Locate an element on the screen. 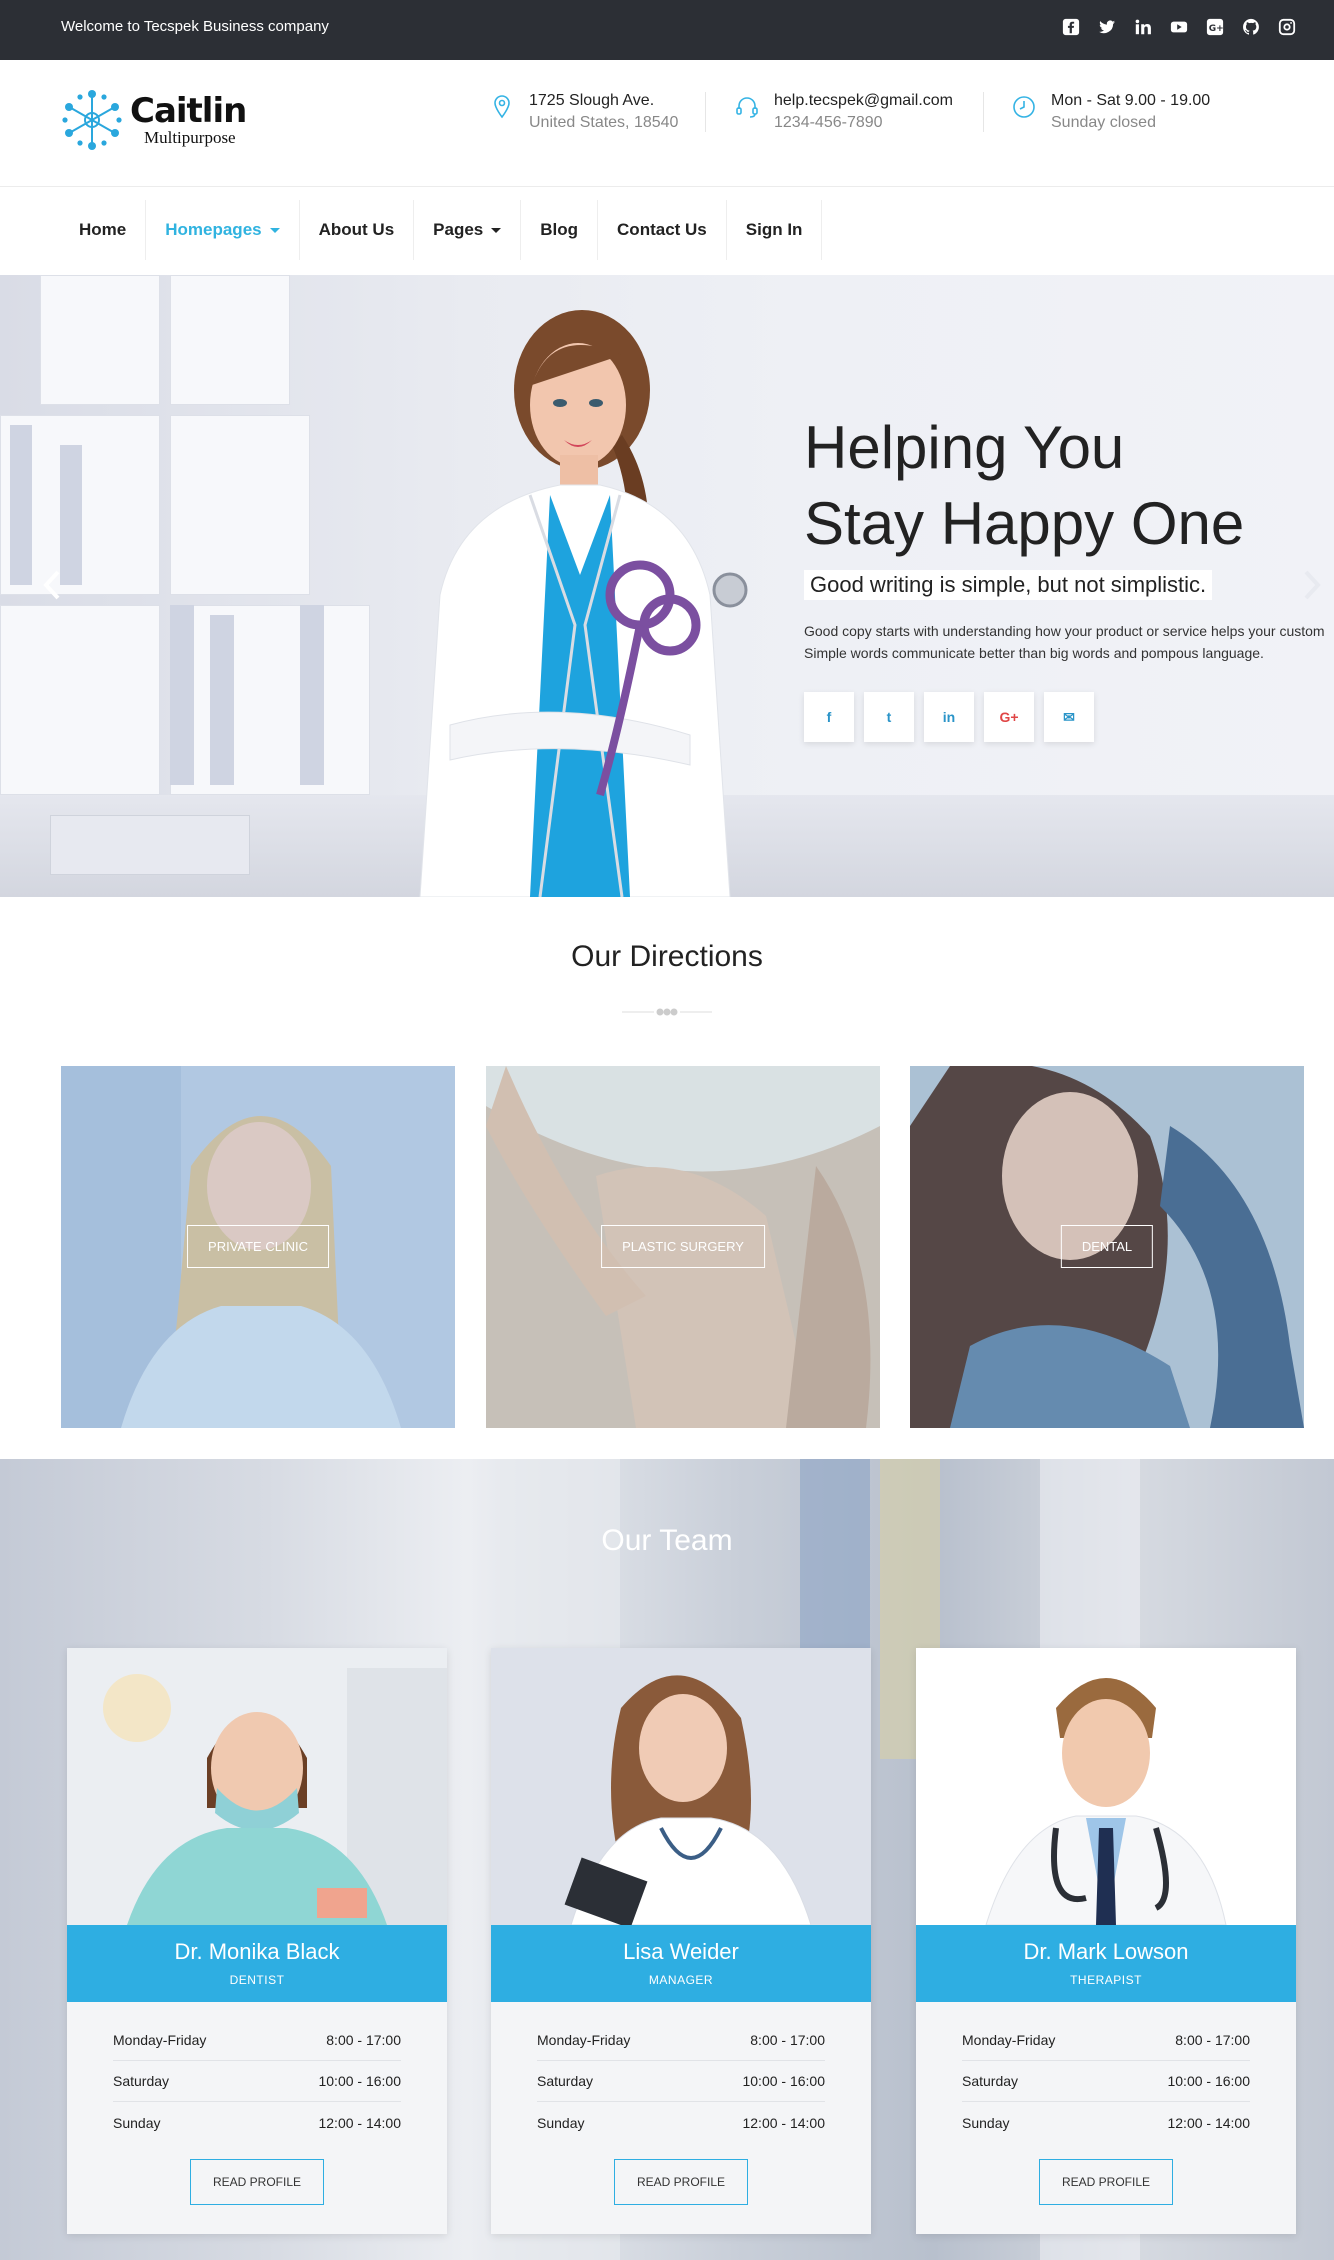  nav-homepages-label: Homepages is located at coordinates (213, 229).